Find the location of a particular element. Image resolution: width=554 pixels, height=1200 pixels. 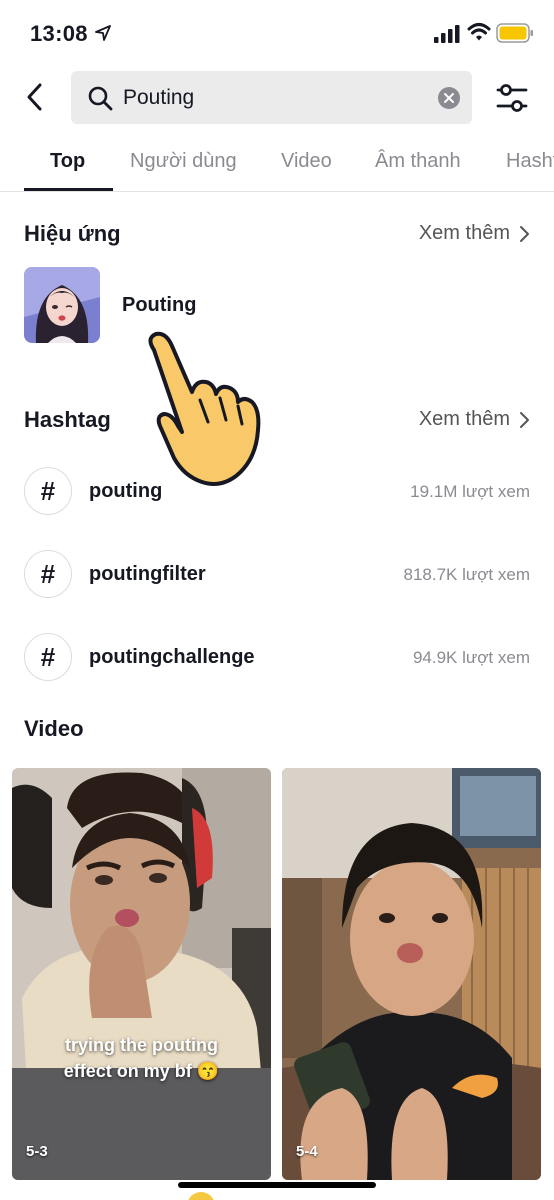

effect-item-pouting: Pouting is located at coordinates (274, 305).